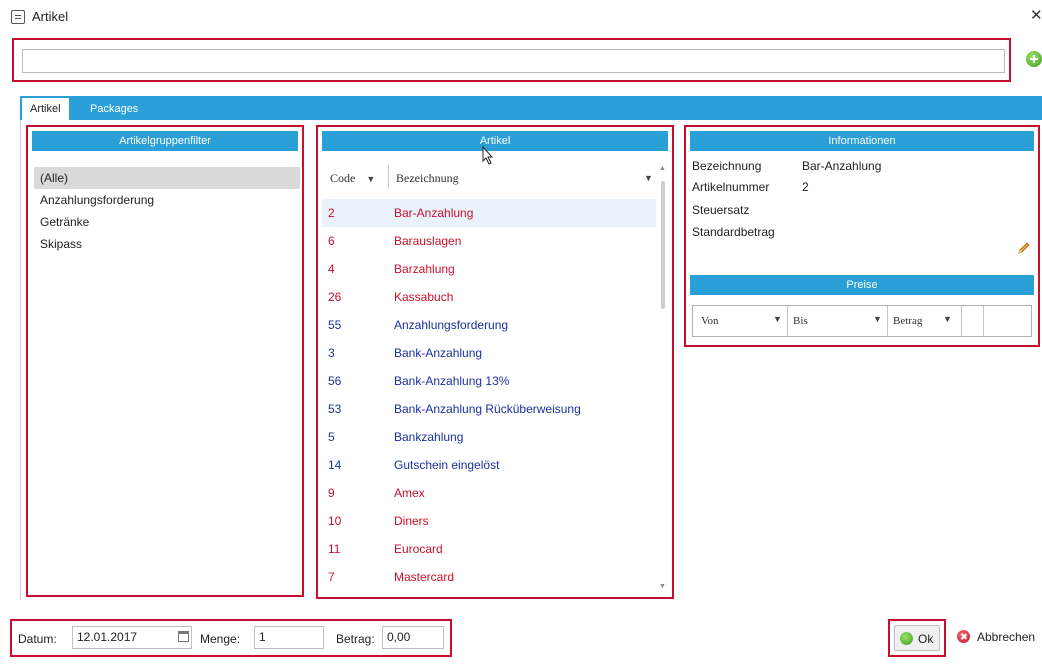 The image size is (1042, 664). I want to click on table-row: 9 Amex, so click(489, 493).